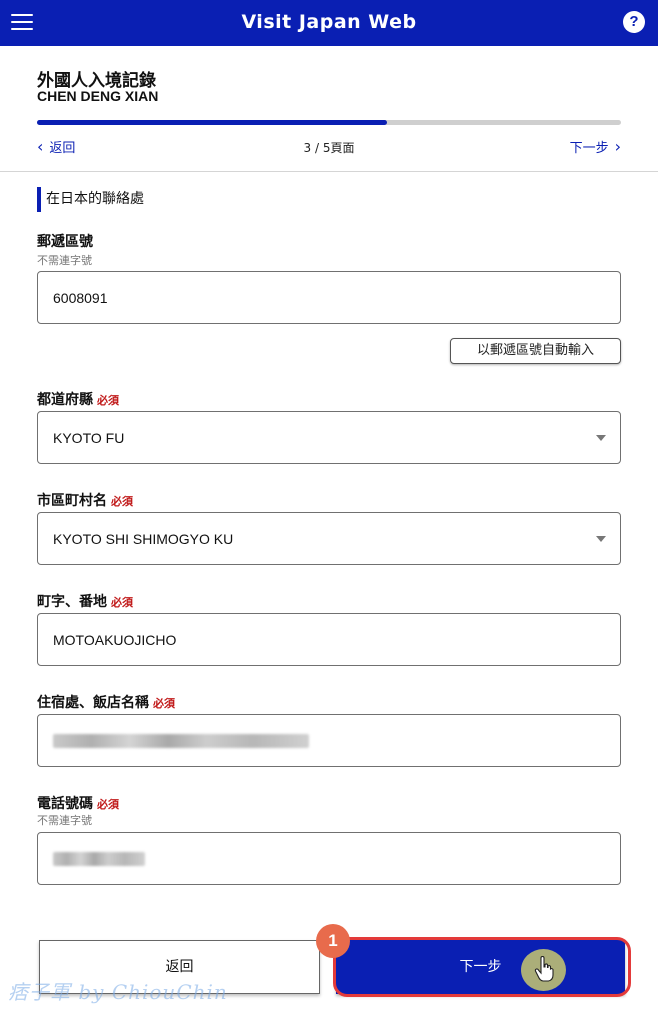 Image resolution: width=658 pixels, height=1024 pixels. Describe the element at coordinates (535, 351) in the screenshot. I see `postal-autofill-button: 以郵遞區號自動輸入` at that location.